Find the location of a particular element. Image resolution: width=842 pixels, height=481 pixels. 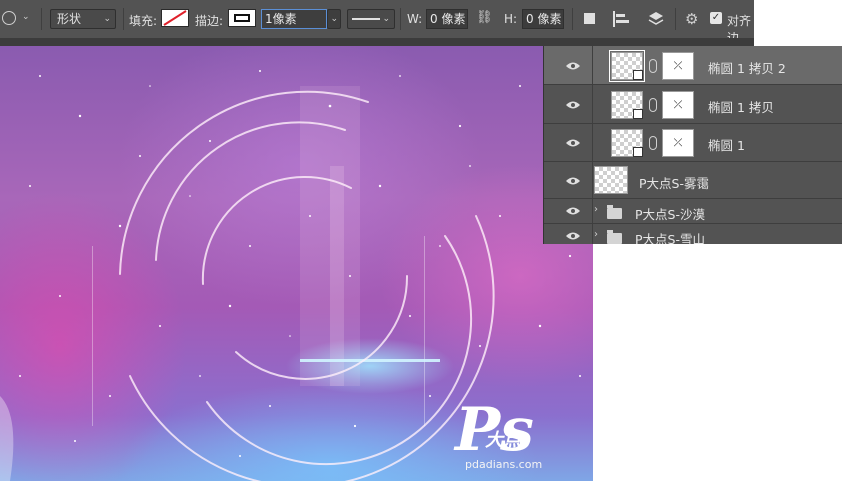

stroke-swatch is located at coordinates (242, 18).